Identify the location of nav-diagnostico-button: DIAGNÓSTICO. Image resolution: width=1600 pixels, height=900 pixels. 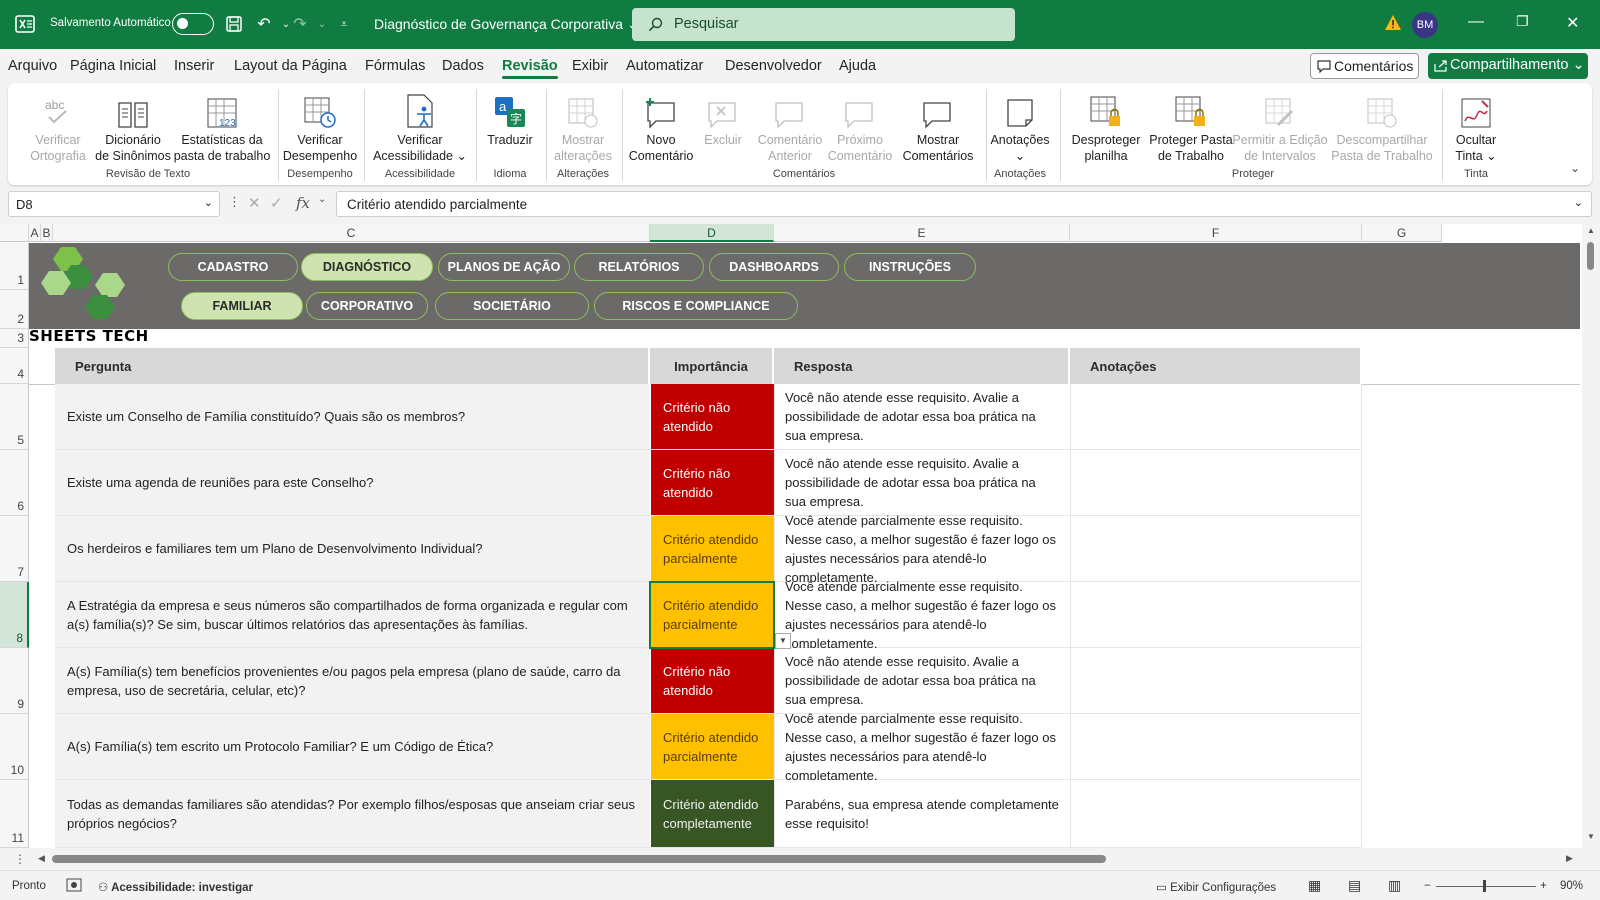
(367, 267).